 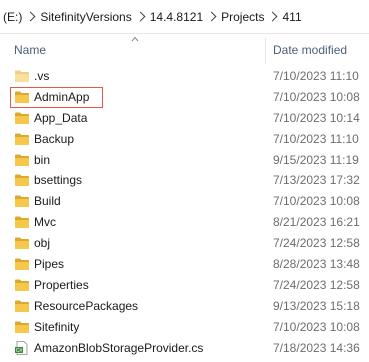 I want to click on date-modified: 7/18/2023 14:36, so click(x=316, y=347).